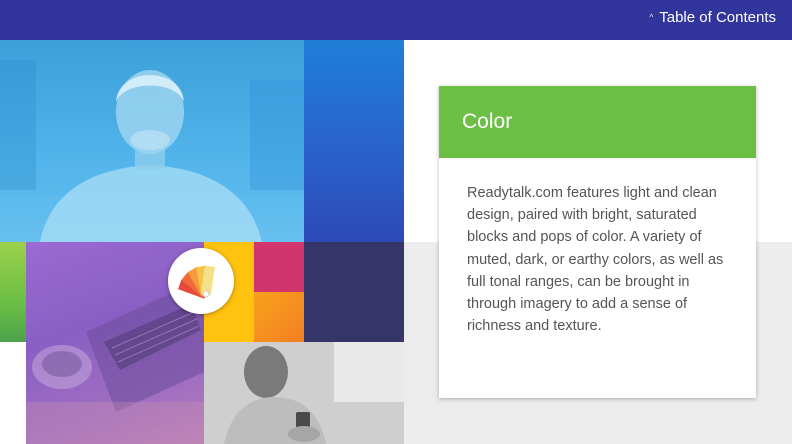 This screenshot has width=792, height=444. What do you see at coordinates (354, 292) in the screenshot?
I see `navy-block` at bounding box center [354, 292].